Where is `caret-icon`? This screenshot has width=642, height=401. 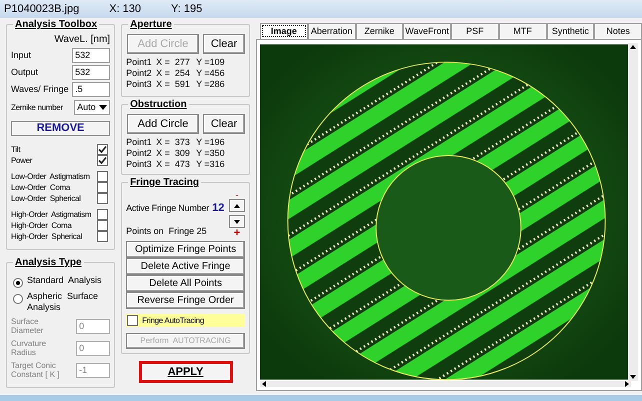
caret-icon is located at coordinates (103, 107).